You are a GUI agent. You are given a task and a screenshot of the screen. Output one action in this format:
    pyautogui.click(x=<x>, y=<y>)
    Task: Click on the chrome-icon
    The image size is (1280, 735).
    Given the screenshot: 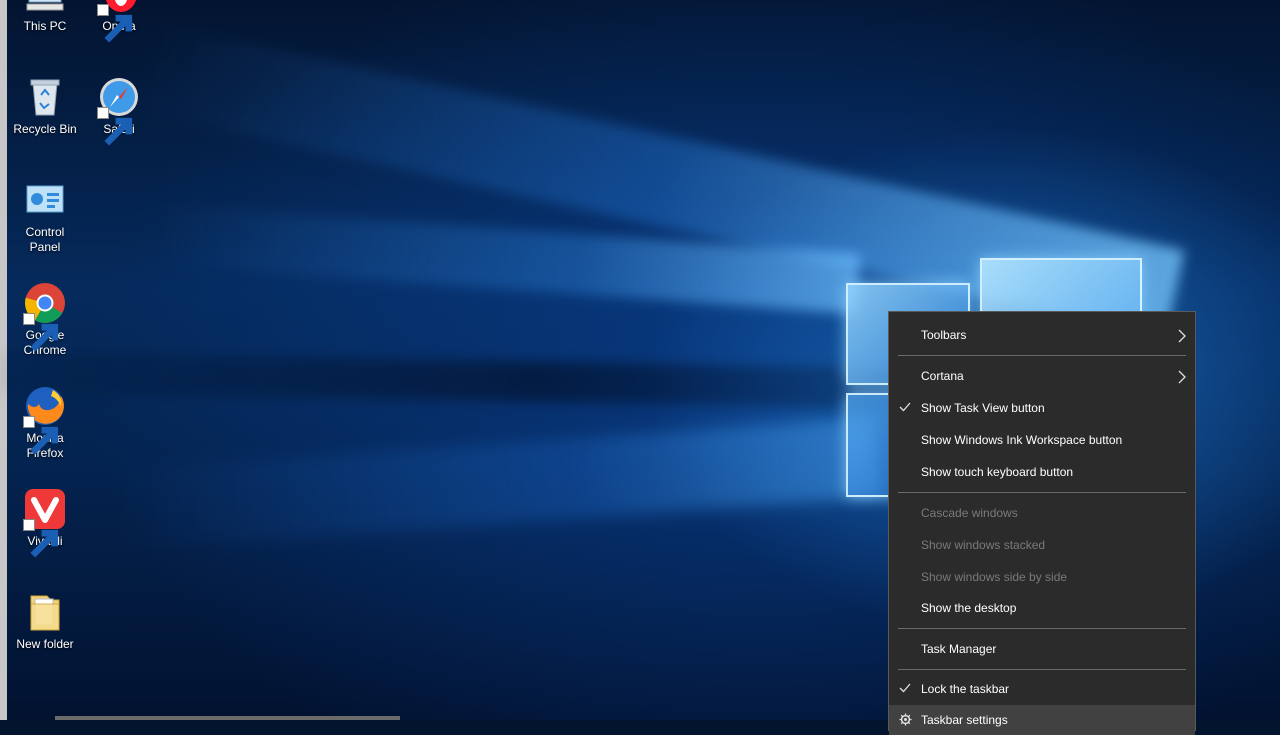 What is the action you would take?
    pyautogui.click(x=45, y=316)
    